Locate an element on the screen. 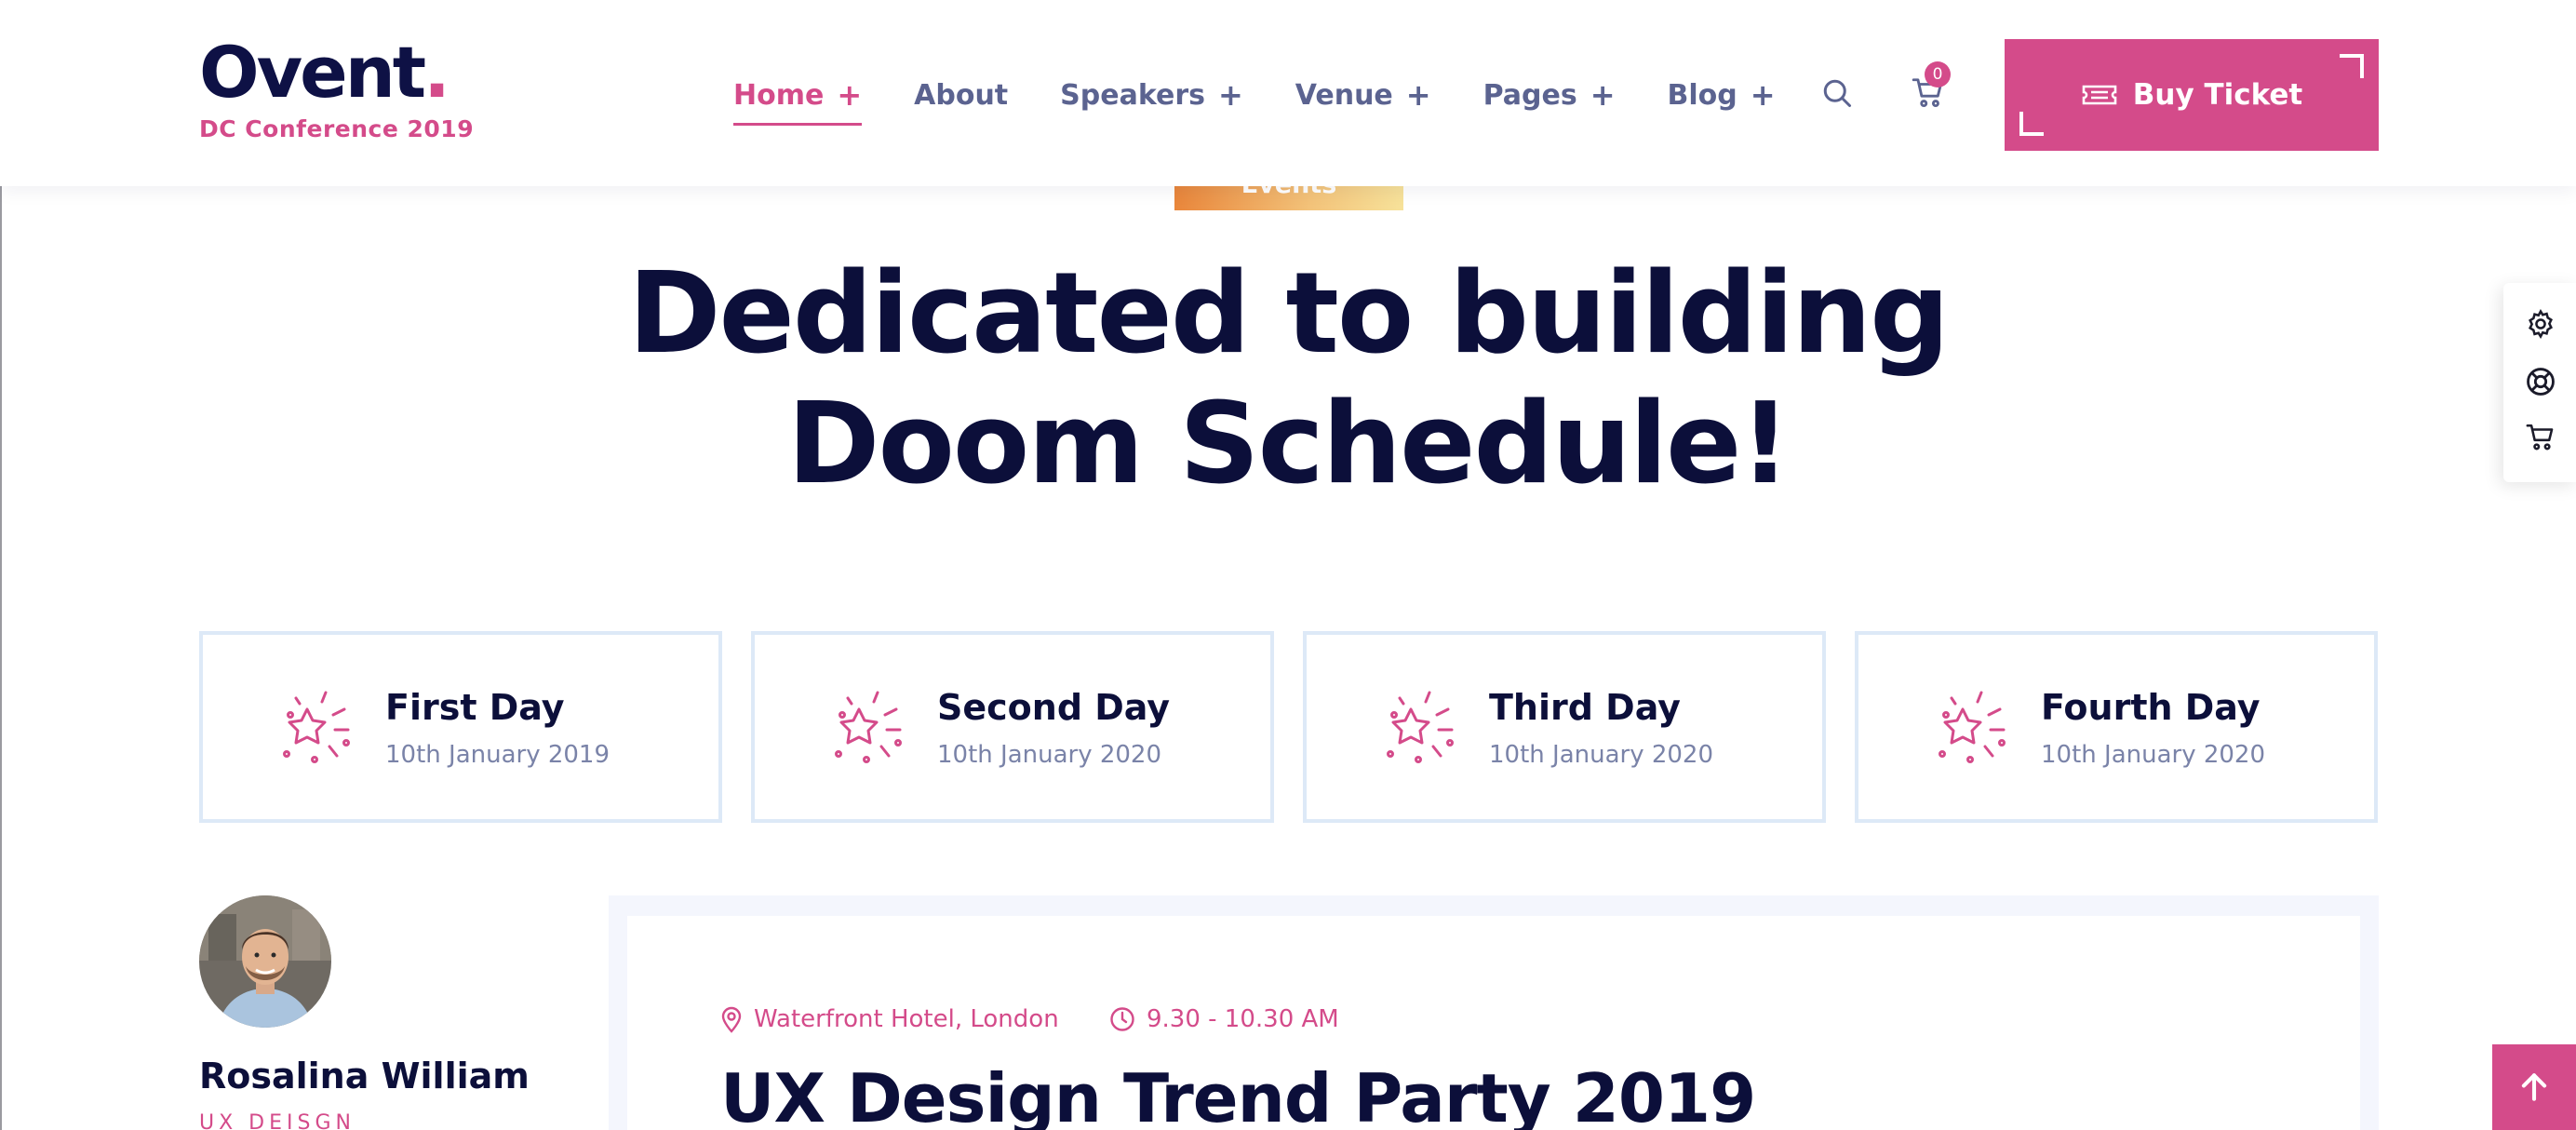  day-tab-title: Third Day is located at coordinates (1585, 707).